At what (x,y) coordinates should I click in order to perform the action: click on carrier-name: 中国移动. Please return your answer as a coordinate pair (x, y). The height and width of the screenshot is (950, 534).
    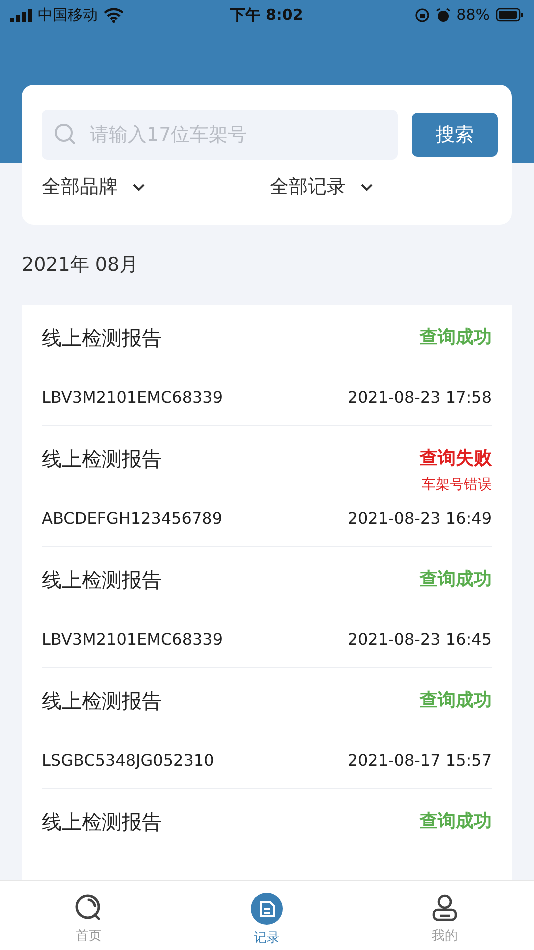
    Looking at the image, I should click on (68, 15).